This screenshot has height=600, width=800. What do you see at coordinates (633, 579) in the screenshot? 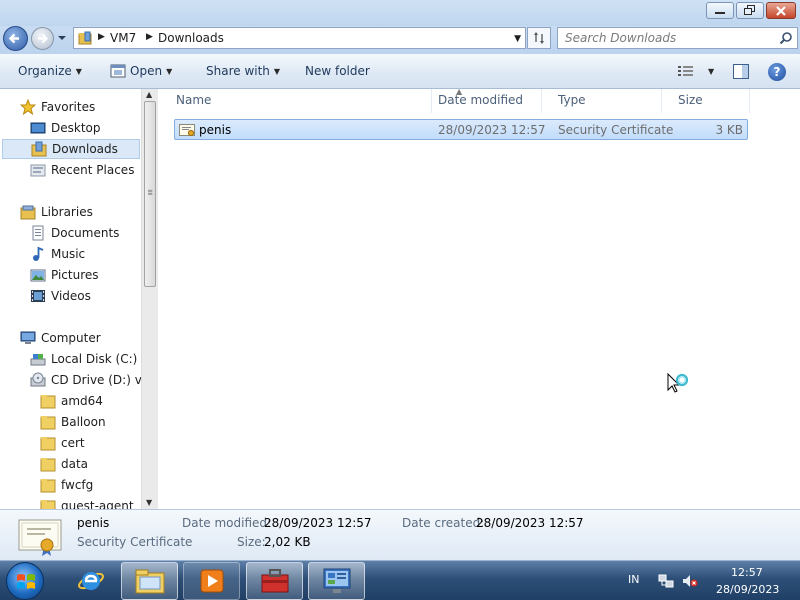
I see `language-indicator: IN` at bounding box center [633, 579].